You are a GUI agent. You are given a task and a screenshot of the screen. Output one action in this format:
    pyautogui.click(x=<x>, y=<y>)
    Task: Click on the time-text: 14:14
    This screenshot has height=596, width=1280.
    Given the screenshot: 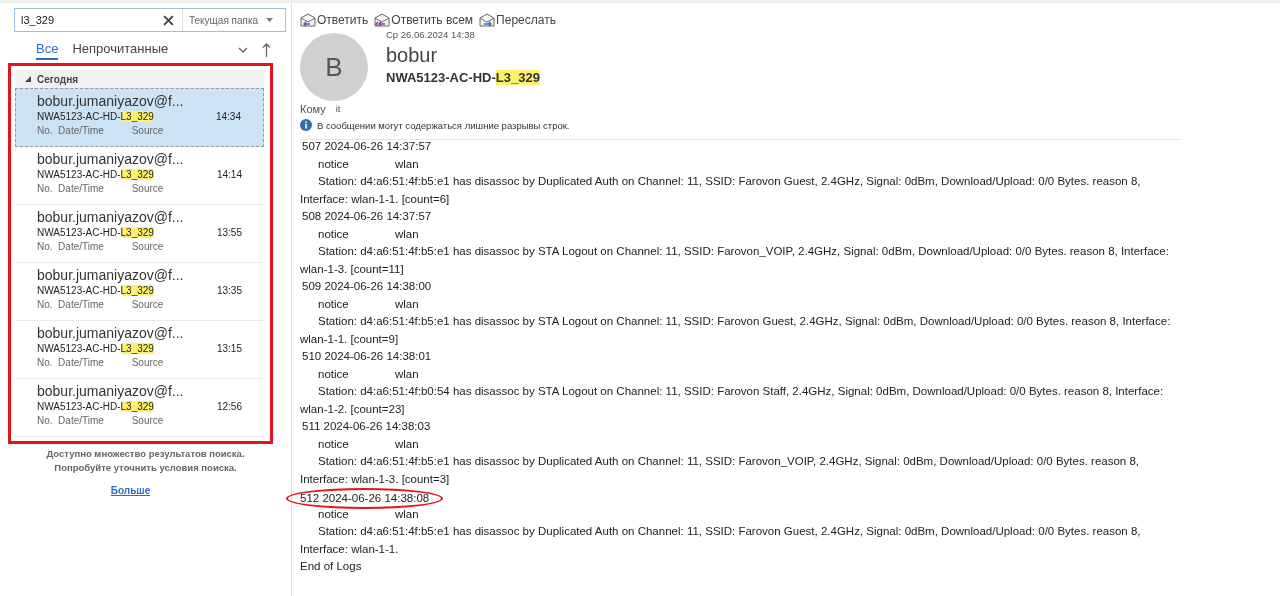 What is the action you would take?
    pyautogui.click(x=229, y=174)
    